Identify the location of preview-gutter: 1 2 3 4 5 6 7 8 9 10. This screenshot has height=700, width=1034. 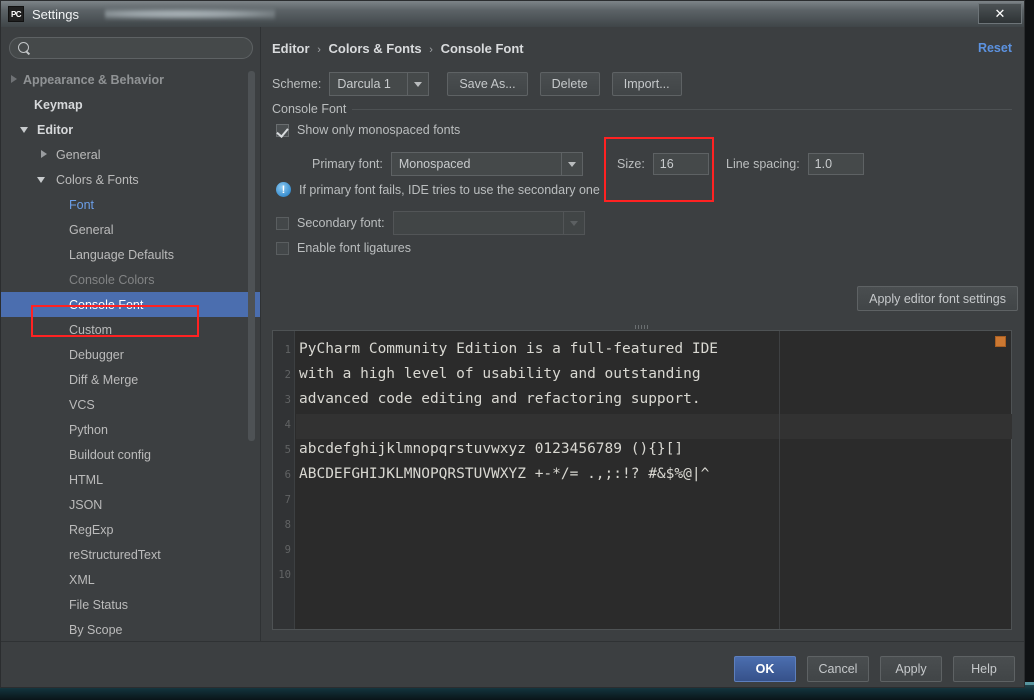
(284, 480).